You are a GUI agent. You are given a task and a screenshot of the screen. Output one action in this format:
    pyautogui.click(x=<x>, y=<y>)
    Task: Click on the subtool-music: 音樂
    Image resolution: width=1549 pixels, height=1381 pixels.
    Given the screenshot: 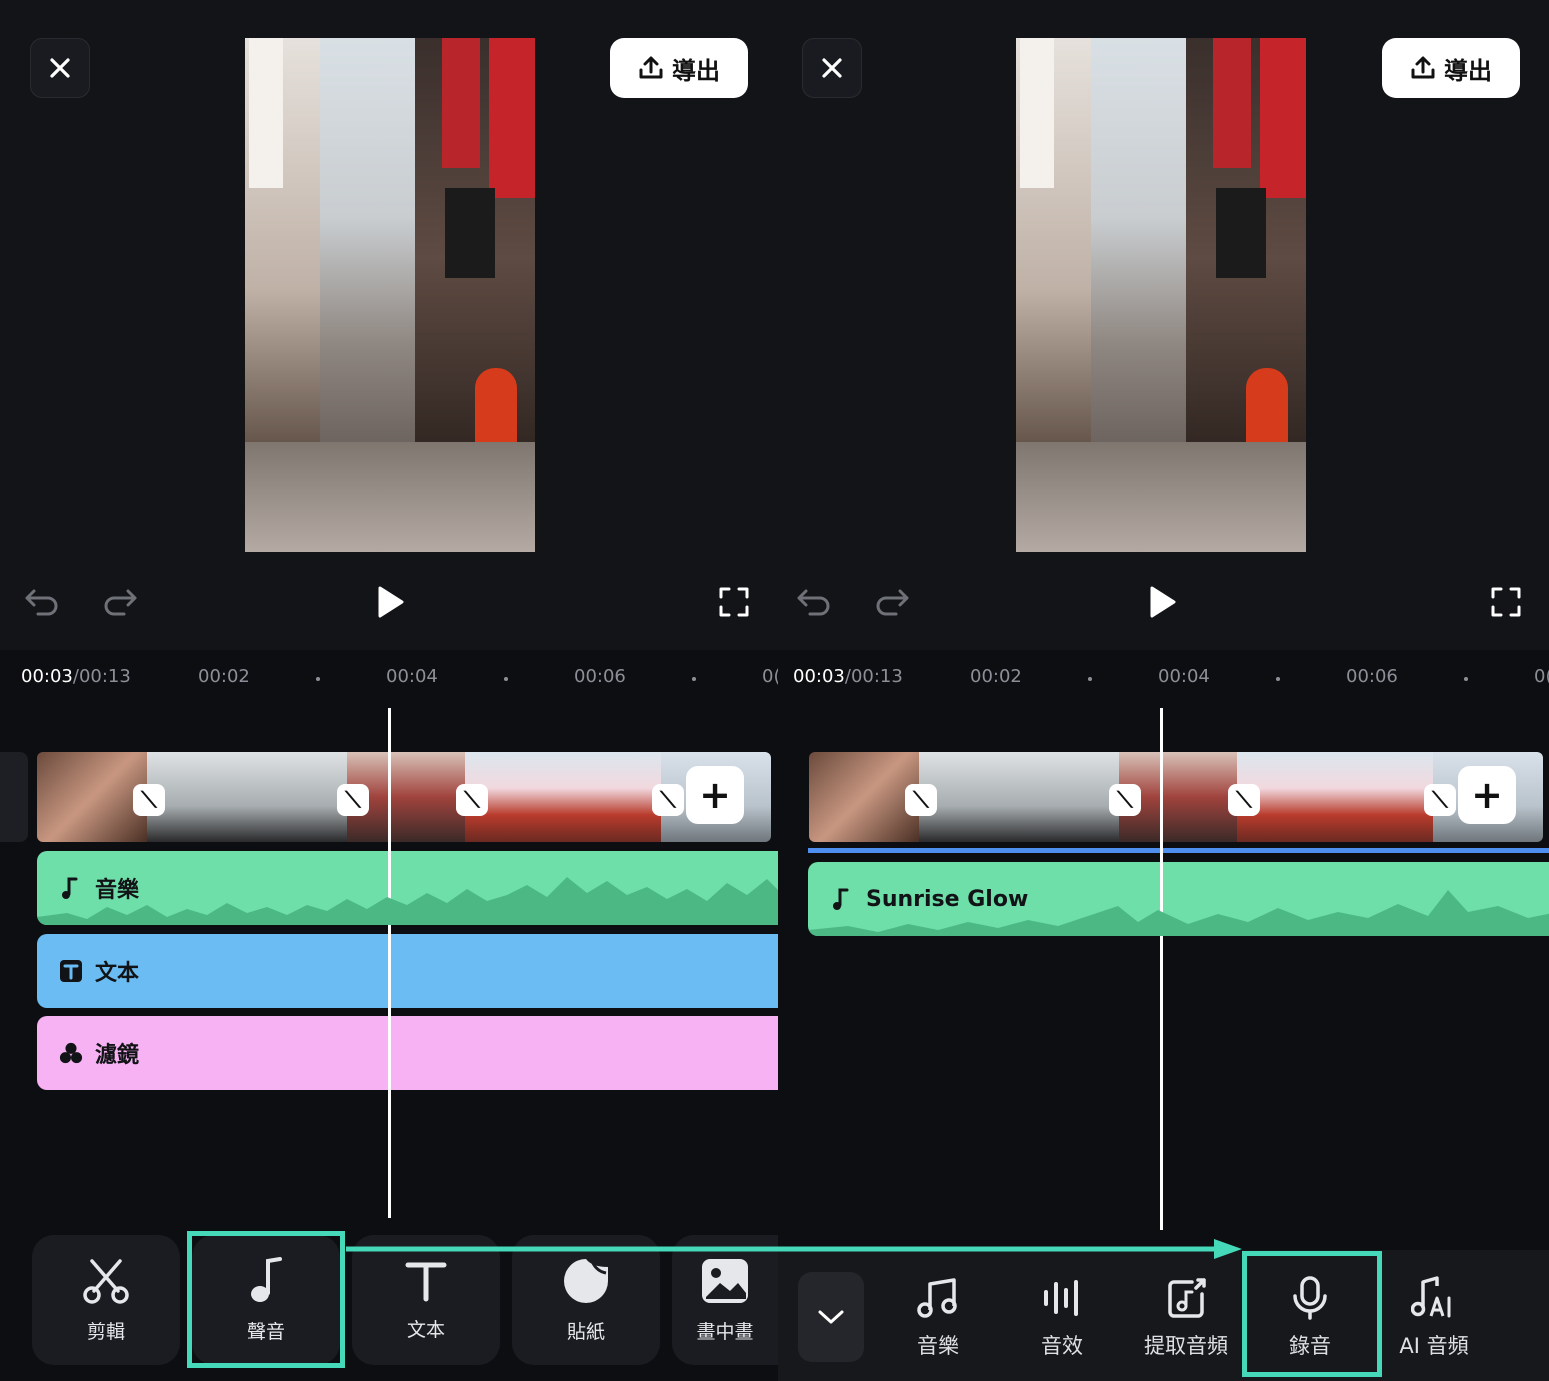 What is the action you would take?
    pyautogui.click(x=938, y=1321)
    